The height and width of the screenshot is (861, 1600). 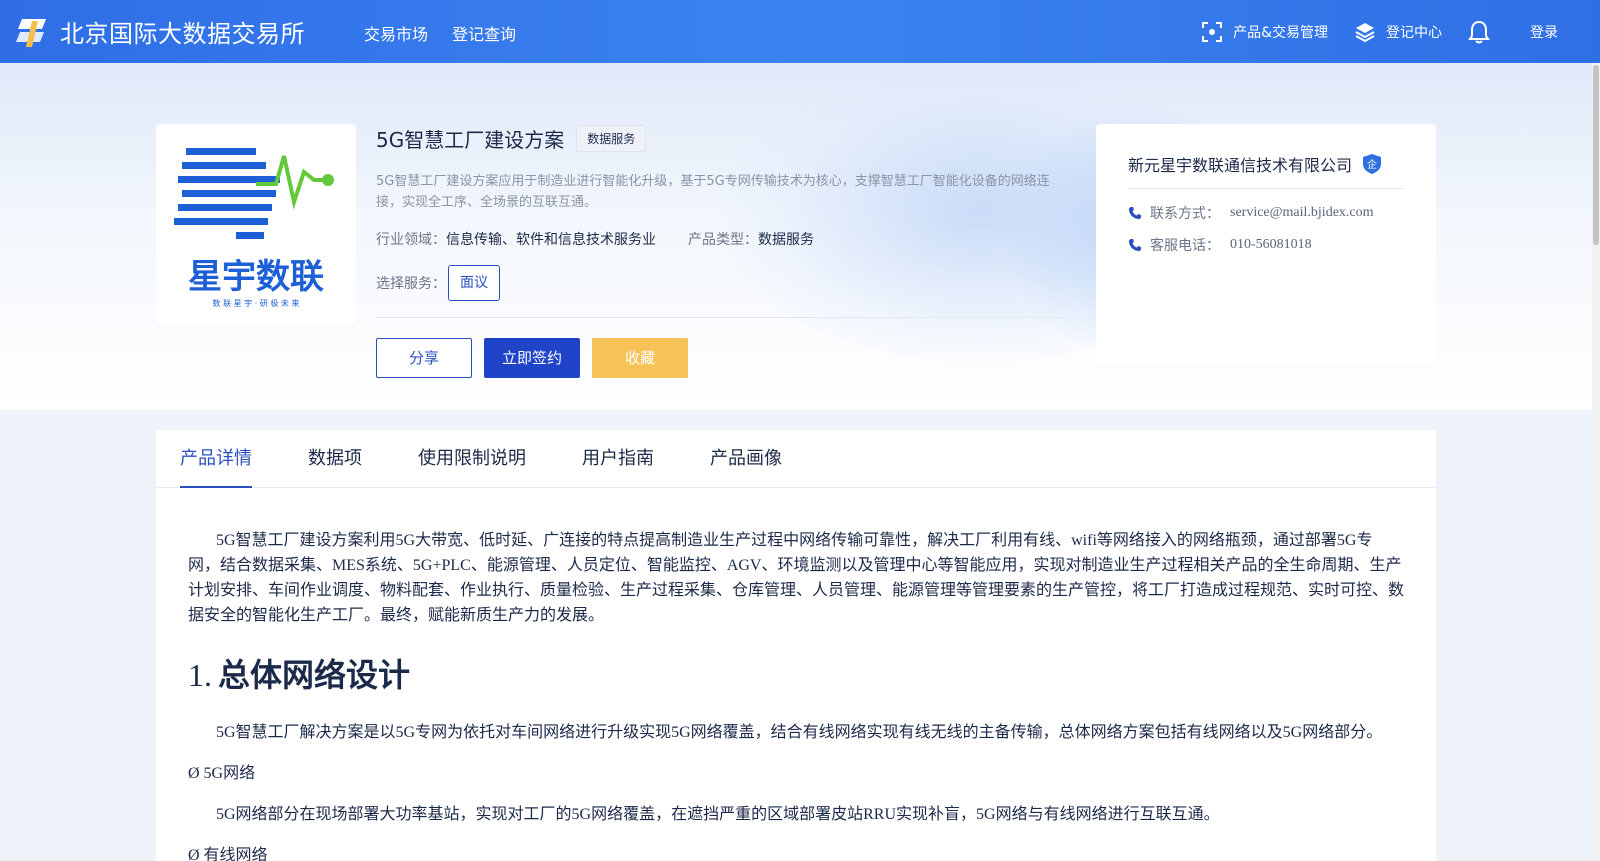 I want to click on product-meta: 行业领域： 信息传输、软件和信息技术服务业 产品类型： 数据服务, so click(x=720, y=239).